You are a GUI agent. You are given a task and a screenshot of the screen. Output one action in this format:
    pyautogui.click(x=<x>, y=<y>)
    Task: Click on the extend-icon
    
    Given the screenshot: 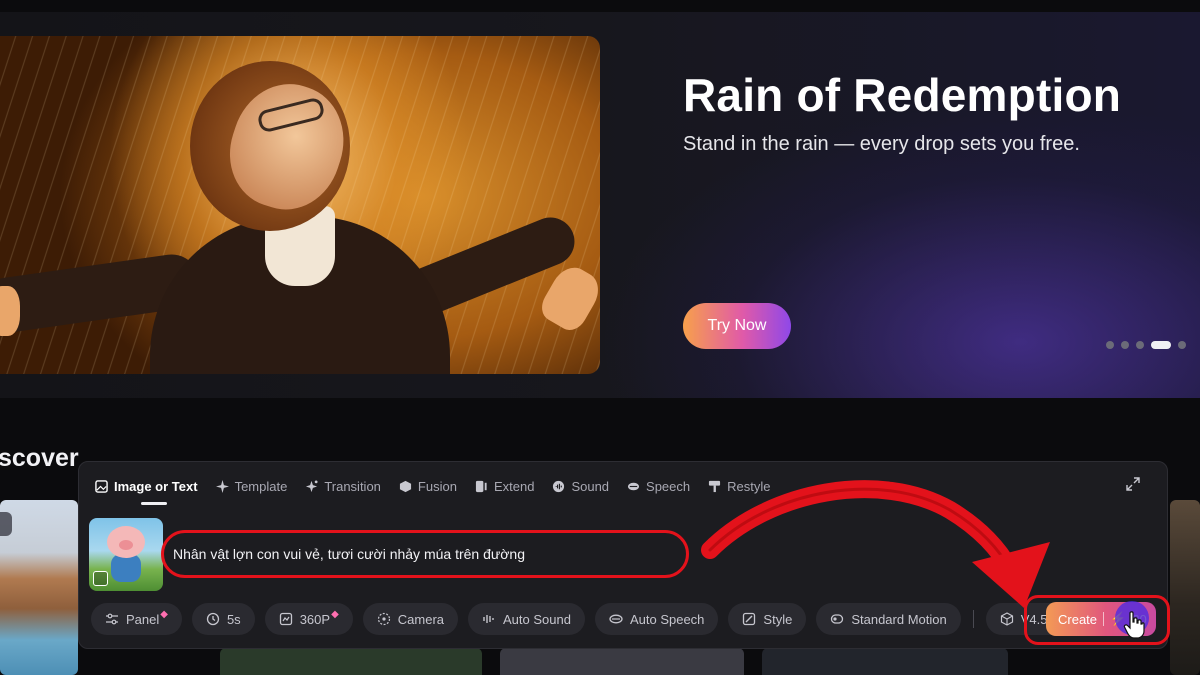 What is the action you would take?
    pyautogui.click(x=481, y=486)
    